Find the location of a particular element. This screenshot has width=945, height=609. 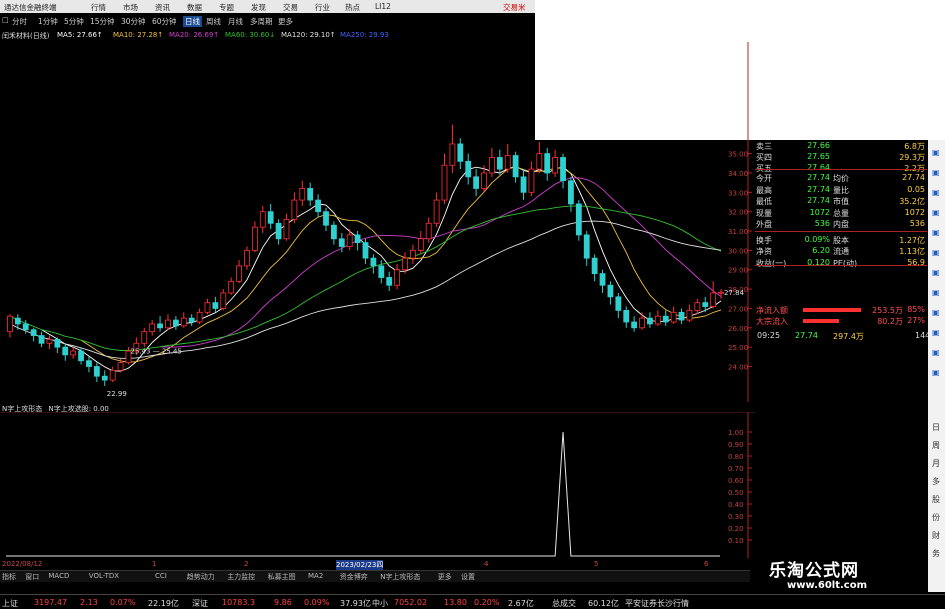

side-tab: 日 is located at coordinates (936, 427).